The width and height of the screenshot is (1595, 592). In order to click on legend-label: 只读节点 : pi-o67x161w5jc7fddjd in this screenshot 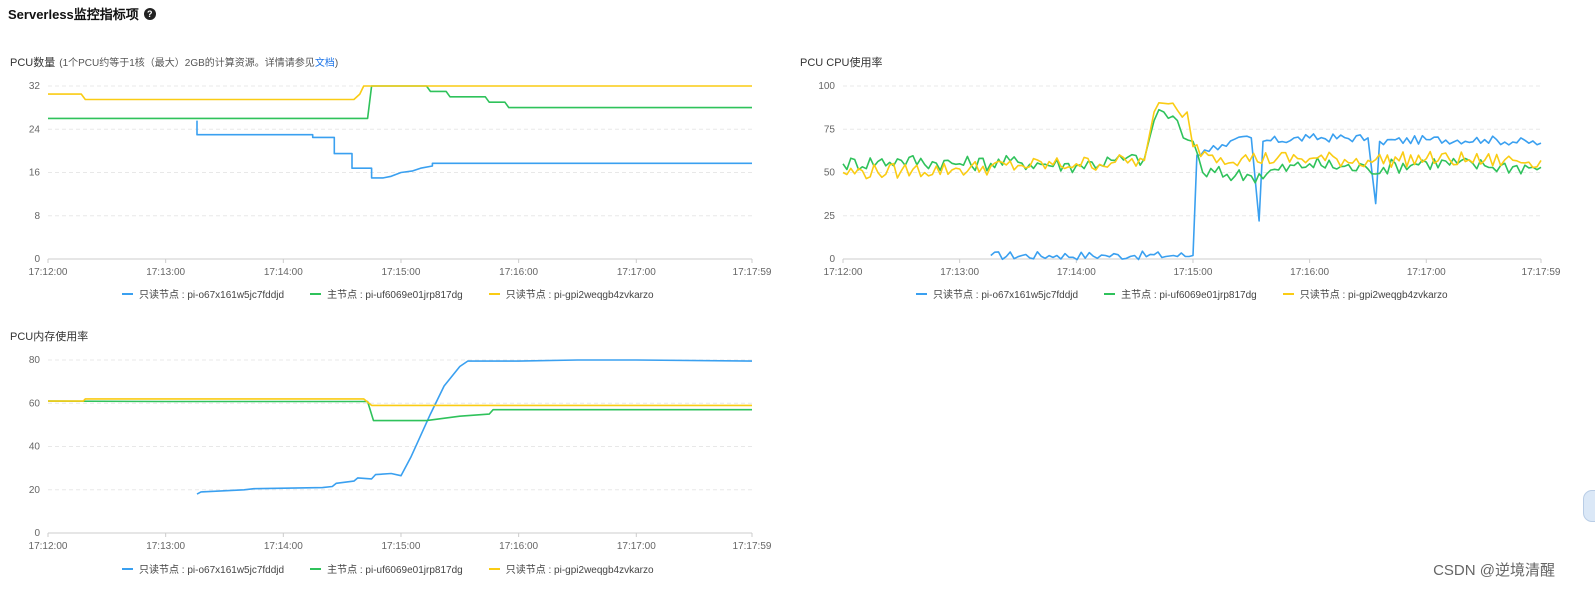, I will do `click(212, 570)`.